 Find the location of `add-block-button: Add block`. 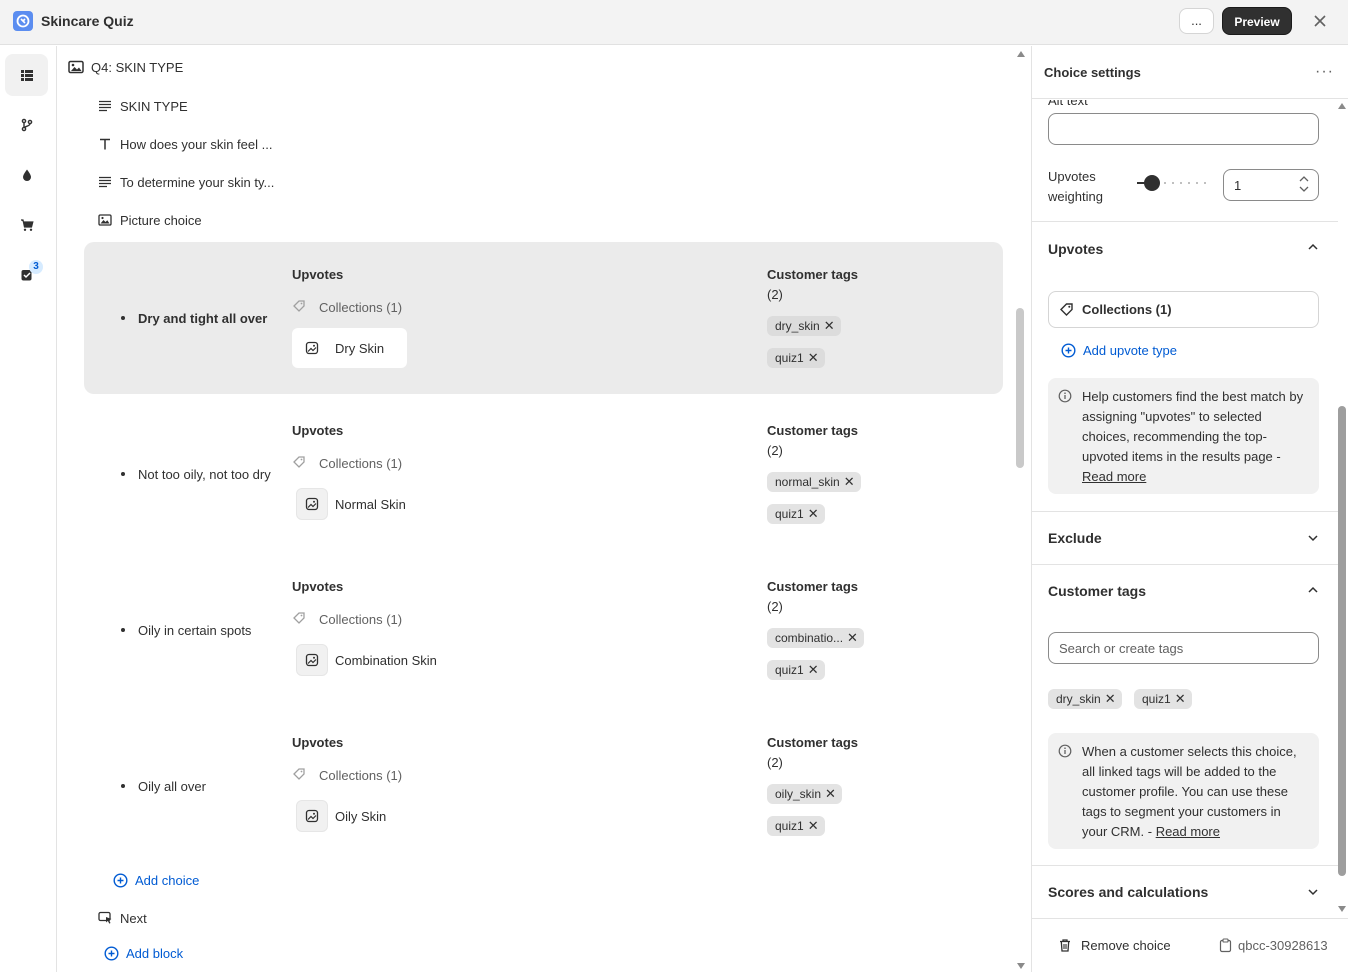

add-block-button: Add block is located at coordinates (143, 953).